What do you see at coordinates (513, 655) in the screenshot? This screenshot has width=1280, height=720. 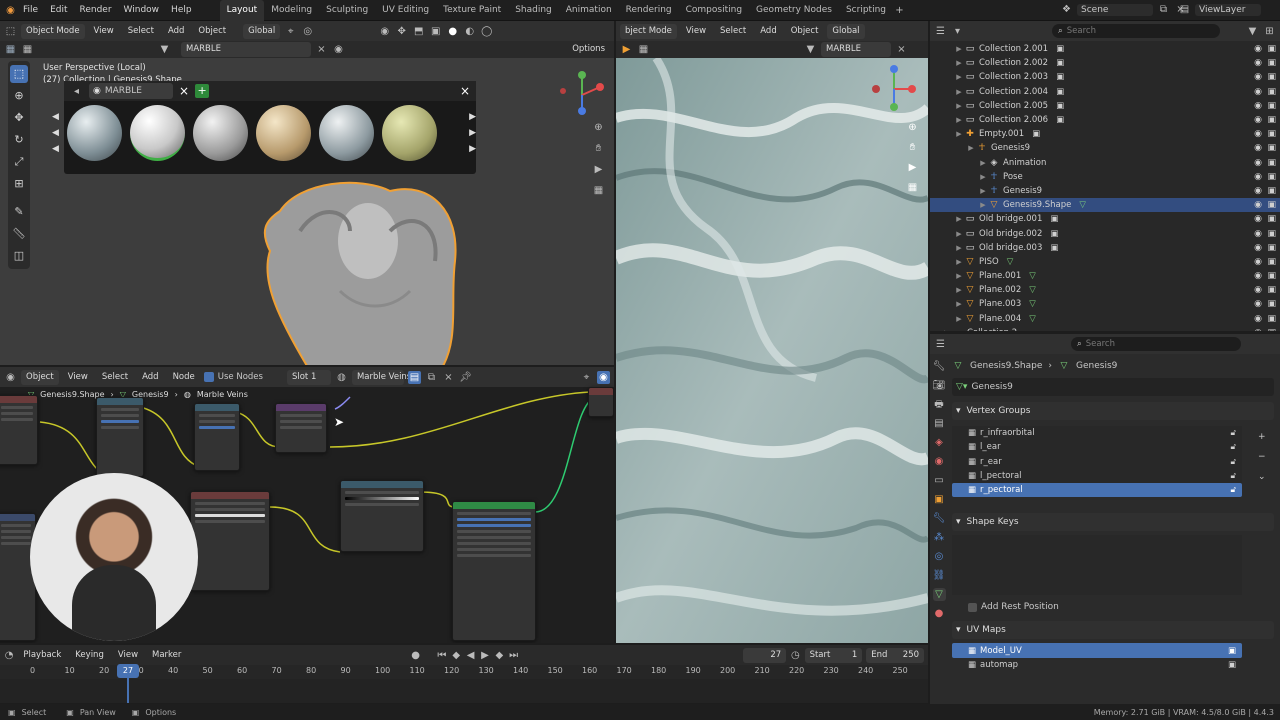 I see `jump-end-icon: ⏭︎` at bounding box center [513, 655].